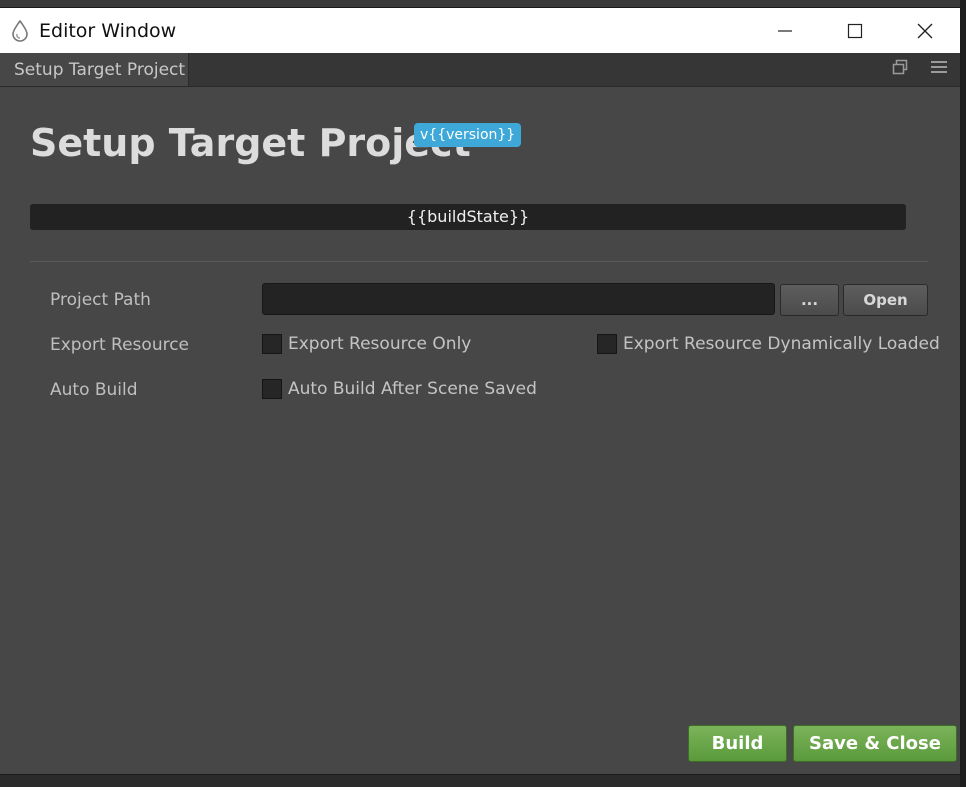 This screenshot has height=787, width=966. Describe the element at coordinates (412, 389) in the screenshot. I see `auto-build-option-label: Auto Build After Scene Saved` at that location.